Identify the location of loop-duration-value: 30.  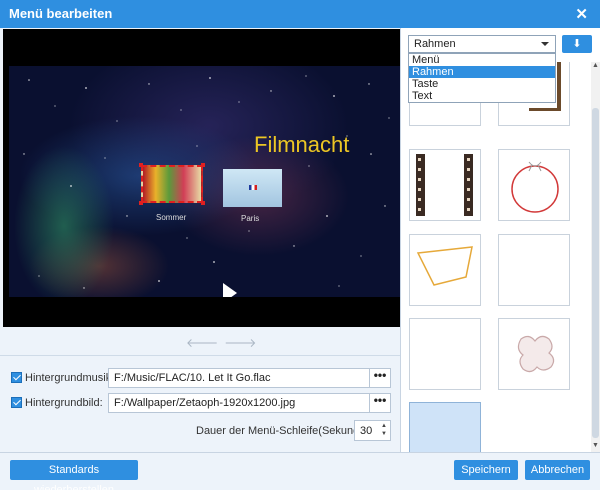
(366, 431).